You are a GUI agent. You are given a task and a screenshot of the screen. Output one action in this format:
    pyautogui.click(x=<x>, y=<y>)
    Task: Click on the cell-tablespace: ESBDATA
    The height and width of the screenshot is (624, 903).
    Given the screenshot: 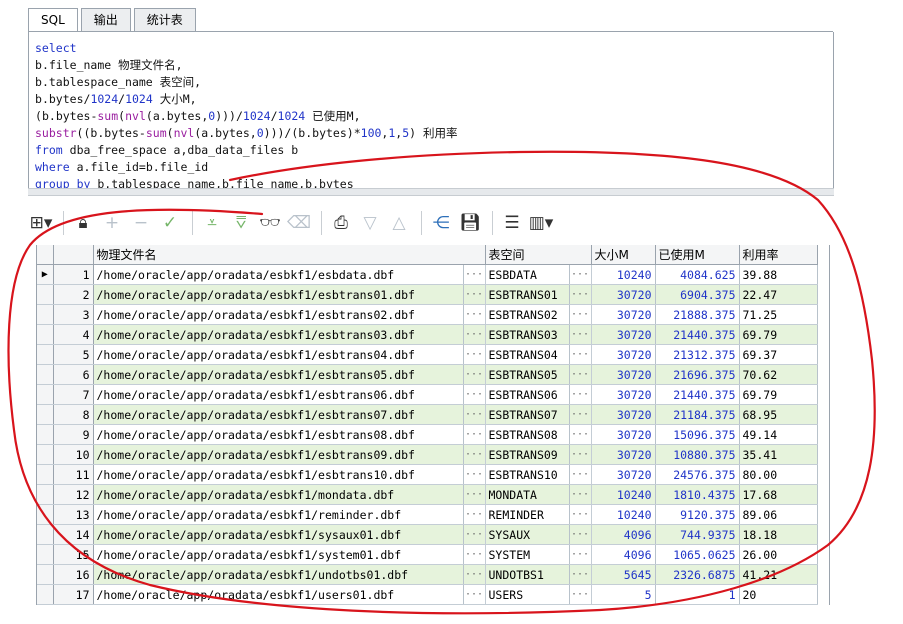 What is the action you would take?
    pyautogui.click(x=527, y=274)
    